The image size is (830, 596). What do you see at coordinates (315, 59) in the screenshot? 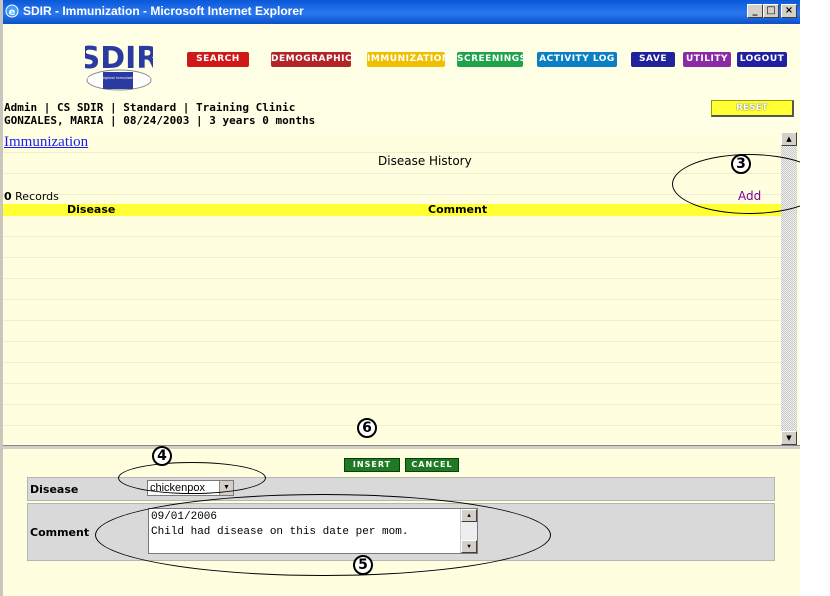
I see `tab-demographics: DEMOGRAPHICS` at bounding box center [315, 59].